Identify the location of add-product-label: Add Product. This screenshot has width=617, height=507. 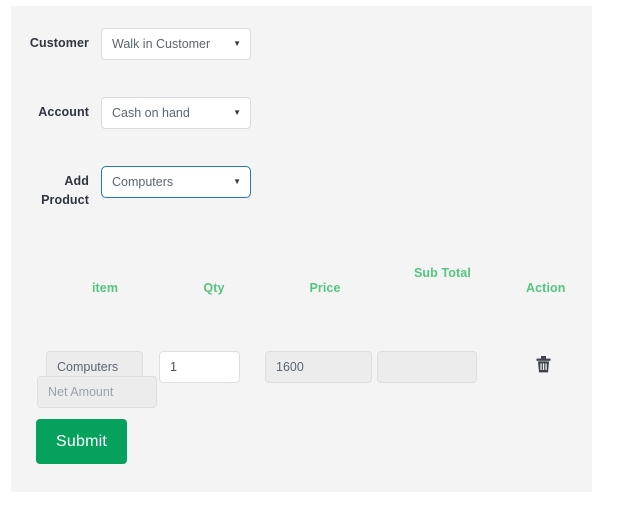
(65, 190).